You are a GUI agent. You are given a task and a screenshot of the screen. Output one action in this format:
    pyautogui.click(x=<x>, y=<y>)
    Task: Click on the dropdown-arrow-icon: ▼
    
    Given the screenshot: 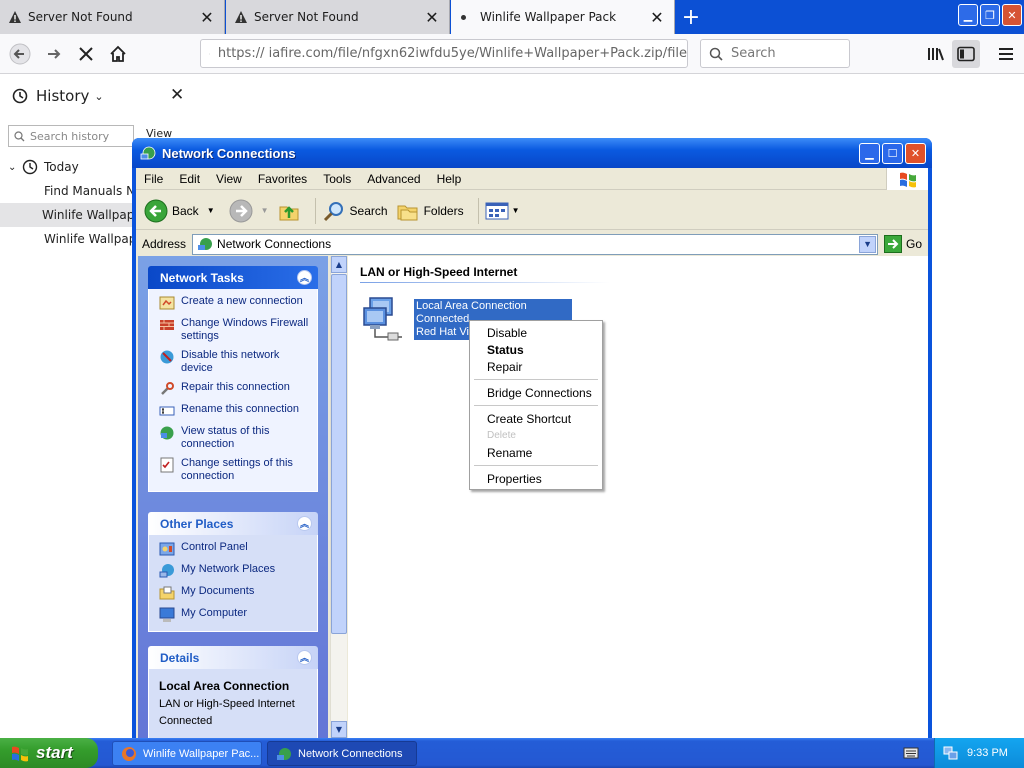 What is the action you would take?
    pyautogui.click(x=207, y=210)
    